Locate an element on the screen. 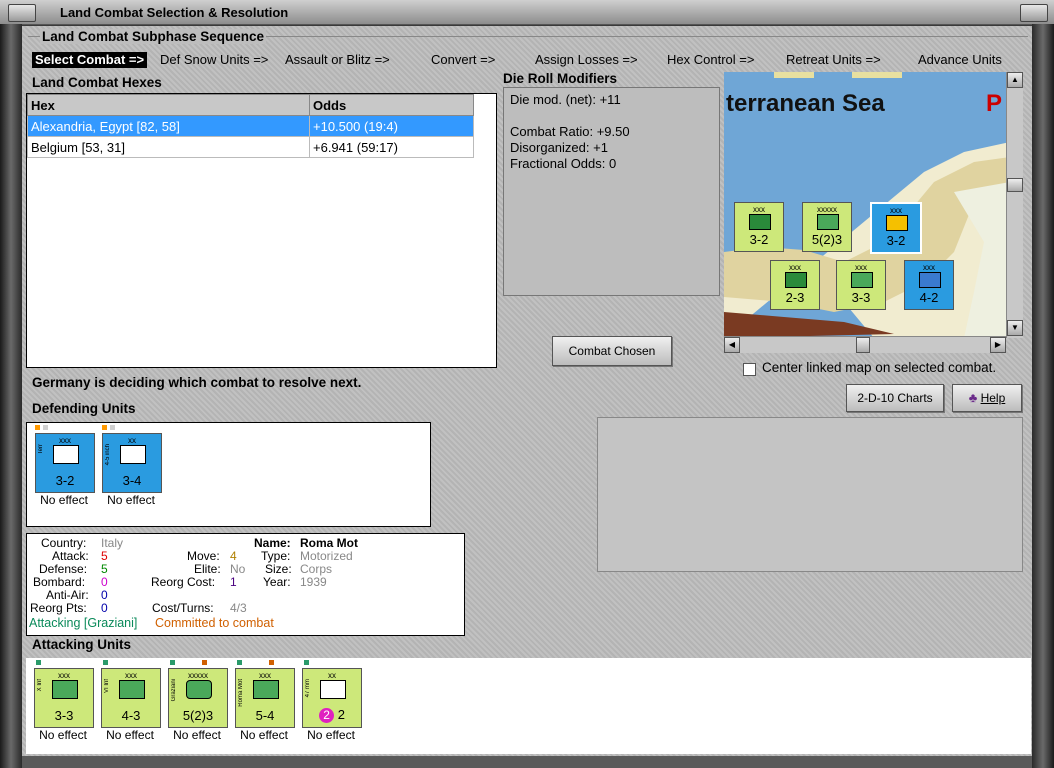 The image size is (1054, 768). defending-unit-counter: xxx Terr 3-2 is located at coordinates (65, 463).